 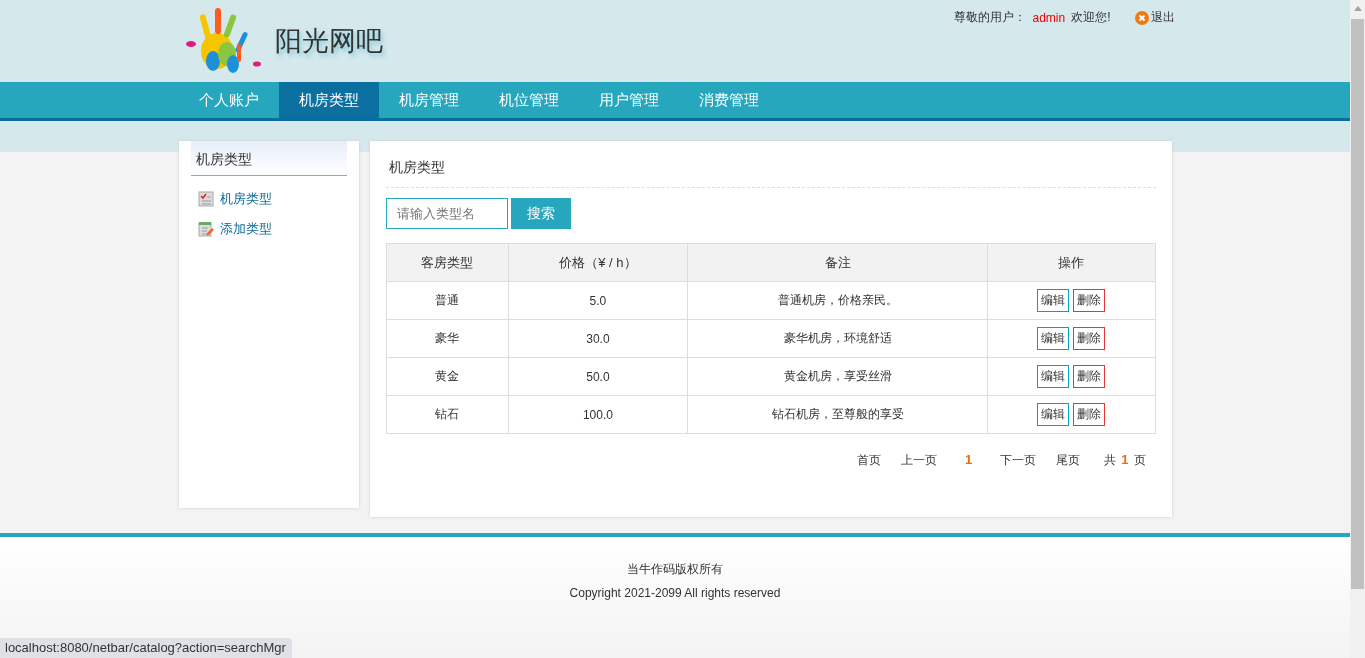 I want to click on table-cell: 黄金机房，享受丝滑, so click(x=837, y=376).